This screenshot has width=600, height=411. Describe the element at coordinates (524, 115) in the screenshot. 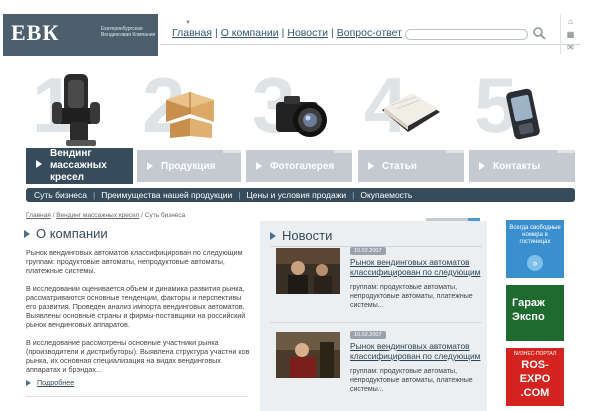

I see `mobile-phone-image` at that location.